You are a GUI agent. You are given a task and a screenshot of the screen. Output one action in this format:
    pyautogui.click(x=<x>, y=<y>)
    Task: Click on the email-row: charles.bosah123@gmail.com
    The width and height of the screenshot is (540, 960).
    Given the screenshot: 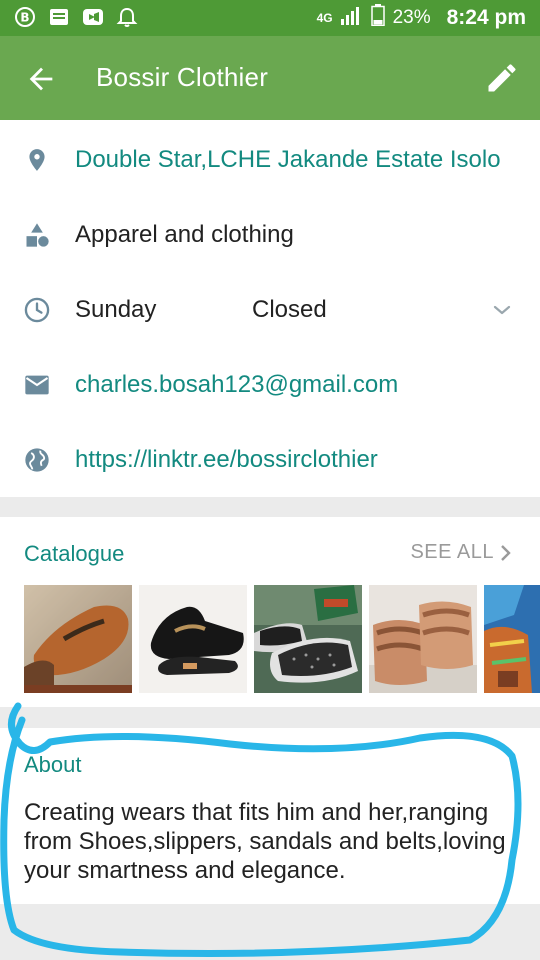 What is the action you would take?
    pyautogui.click(x=270, y=384)
    